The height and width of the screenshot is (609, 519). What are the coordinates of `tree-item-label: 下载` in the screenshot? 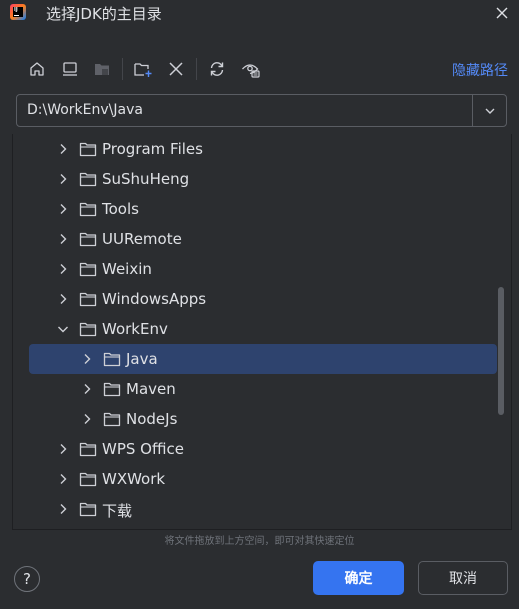 It's located at (117, 511).